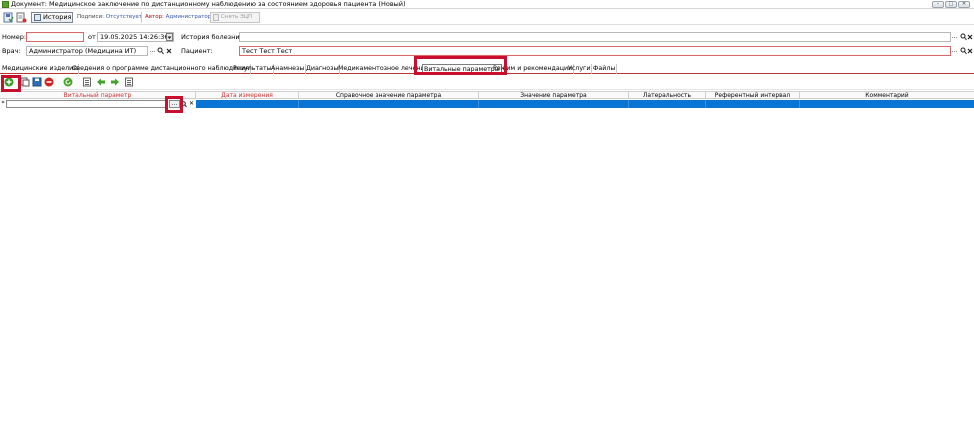  Describe the element at coordinates (605, 69) in the screenshot. I see `tab-files: Файлы` at that location.